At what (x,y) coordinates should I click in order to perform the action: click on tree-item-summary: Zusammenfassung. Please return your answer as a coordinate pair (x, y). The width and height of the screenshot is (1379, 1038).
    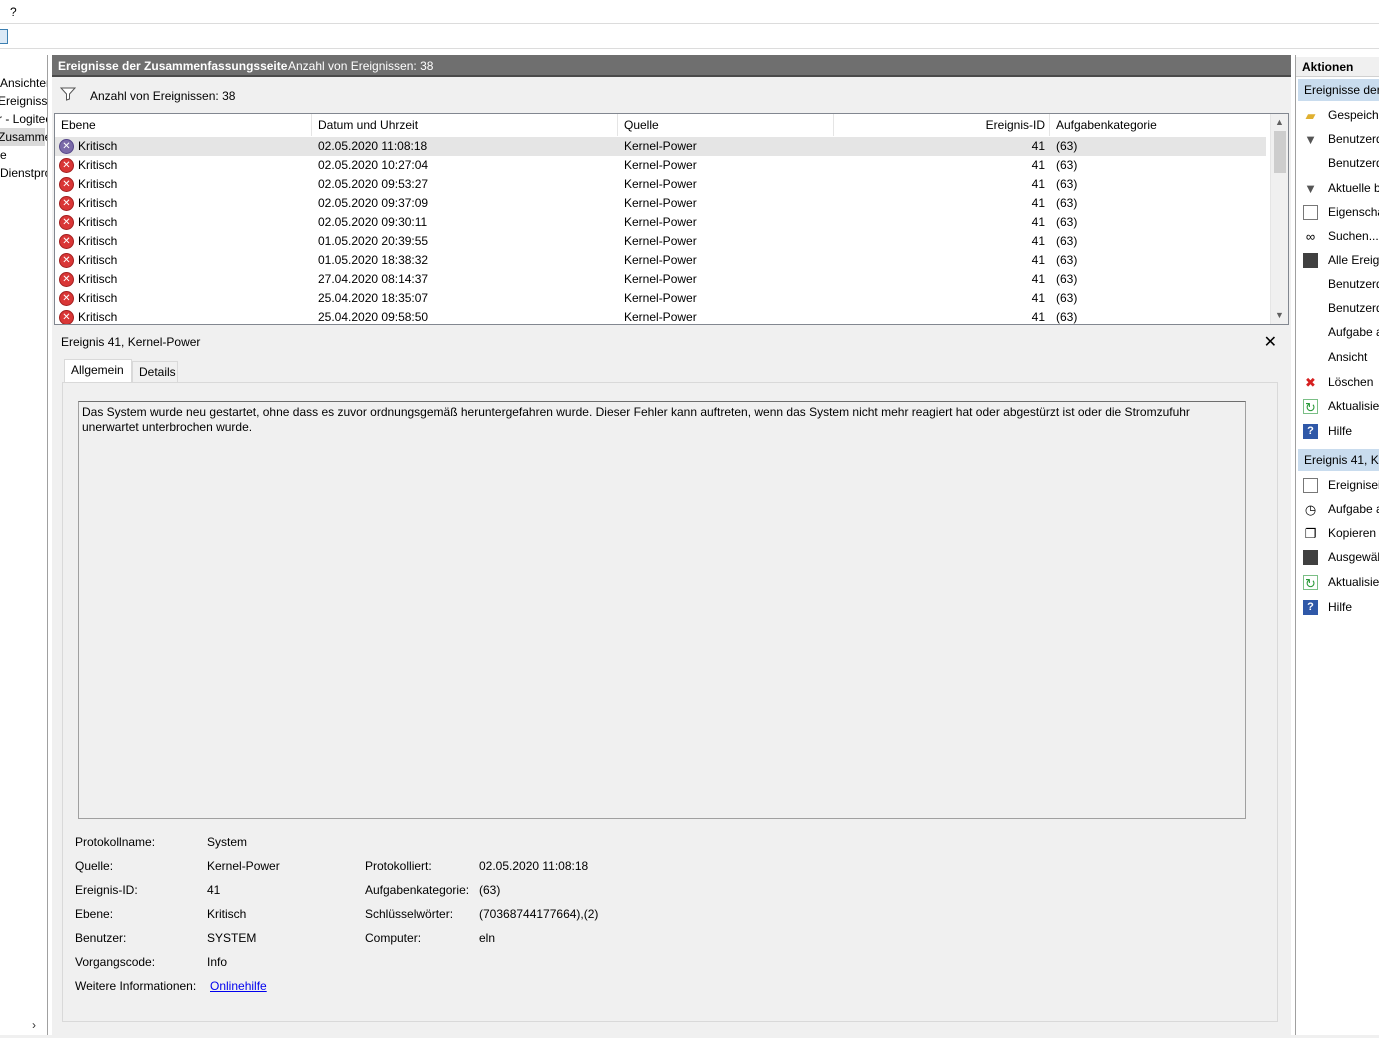
    Looking at the image, I should click on (23, 137).